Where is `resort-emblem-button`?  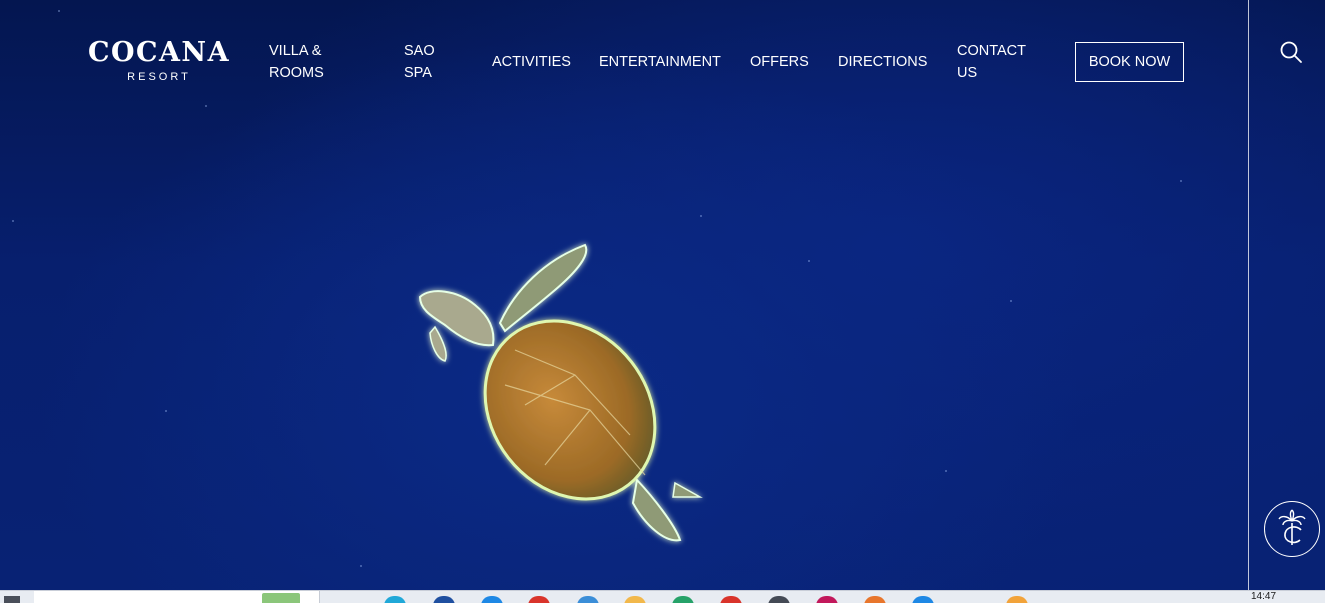 resort-emblem-button is located at coordinates (1292, 529).